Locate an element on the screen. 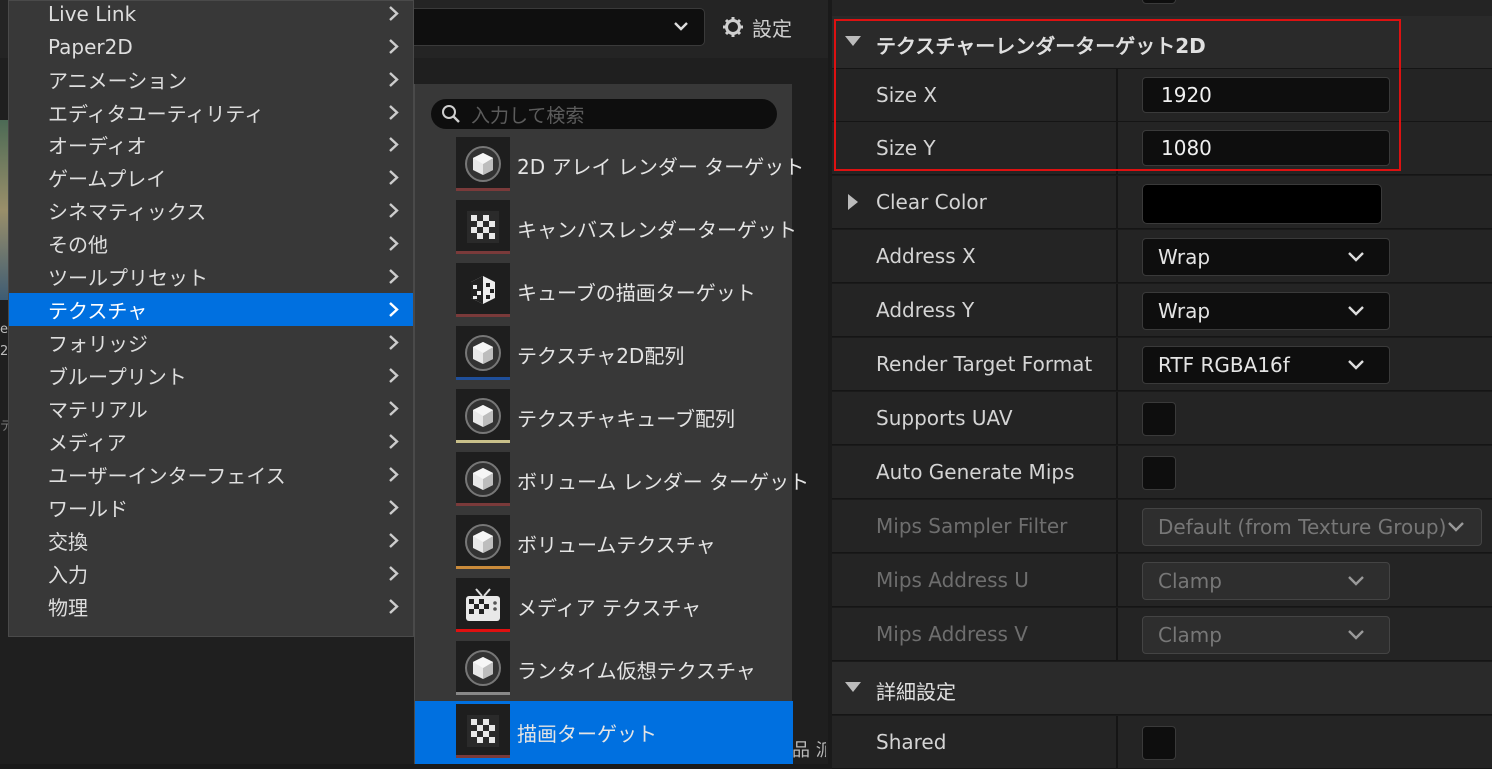 This screenshot has height=769, width=1492. menu-item-tool-presets: ツールプリセット is located at coordinates (211, 276).